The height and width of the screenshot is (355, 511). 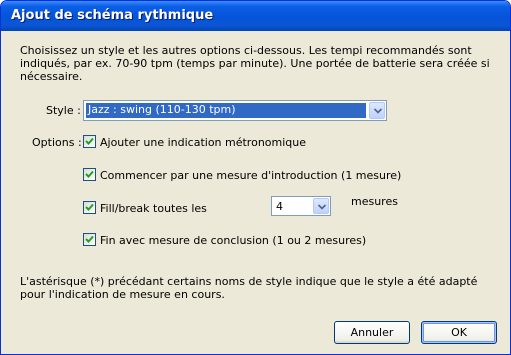 I want to click on fill-break-dropdown-button, so click(x=321, y=206).